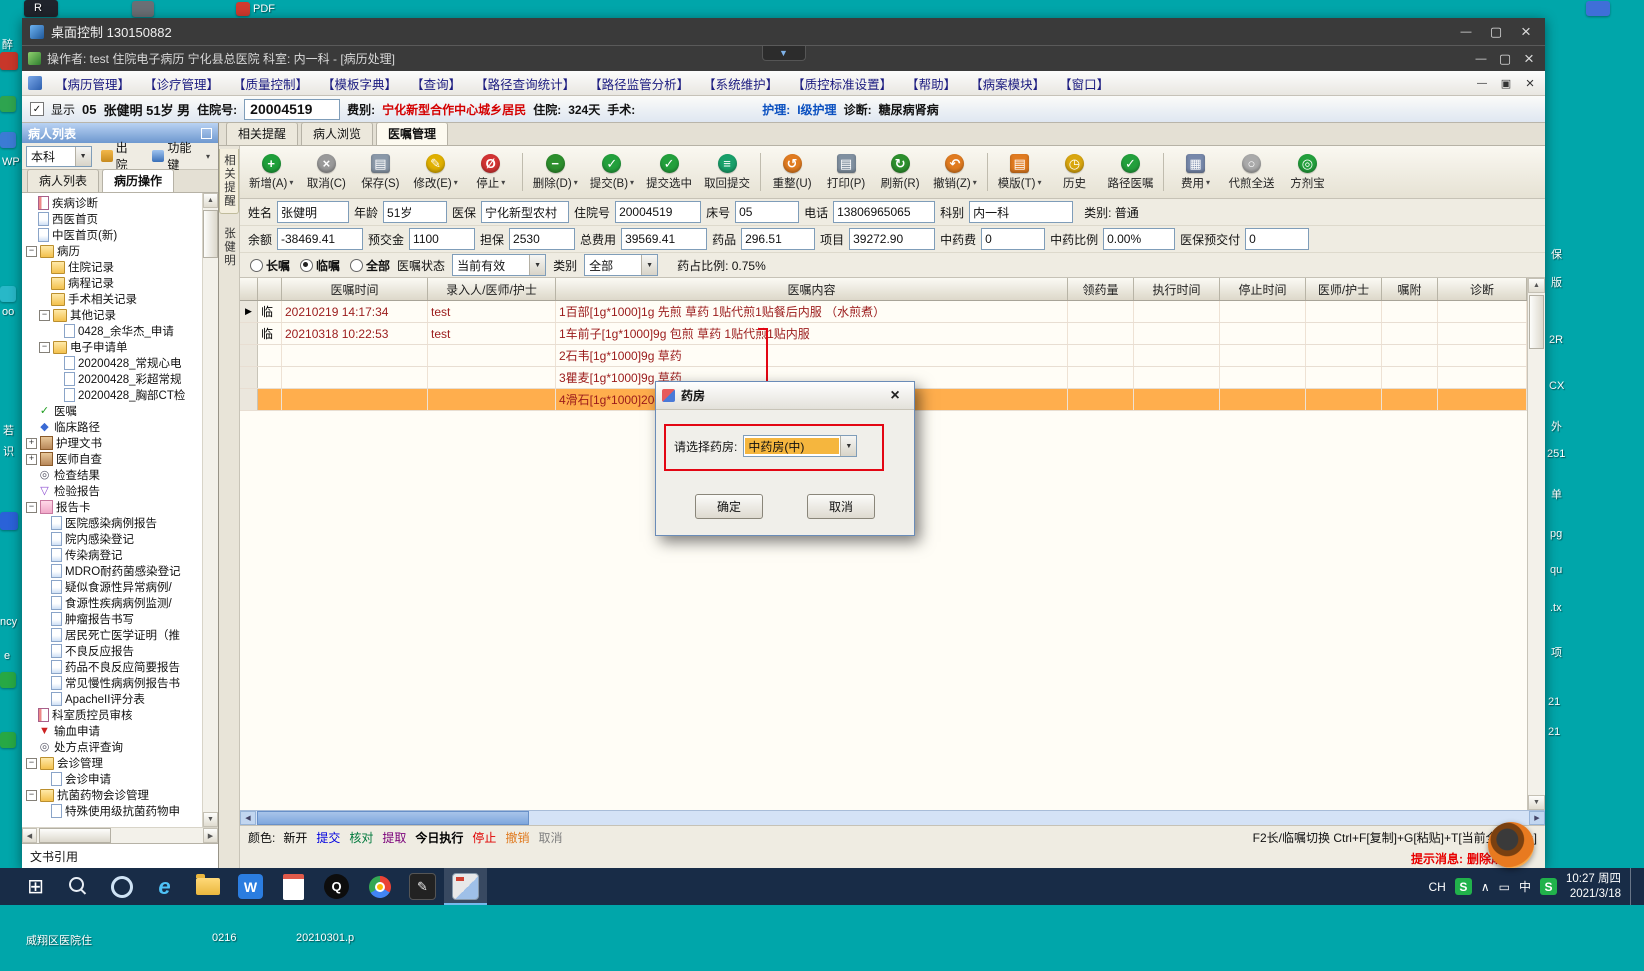  I want to click on tree-item: 特殊使用级抗菌药物申, so click(112, 811).